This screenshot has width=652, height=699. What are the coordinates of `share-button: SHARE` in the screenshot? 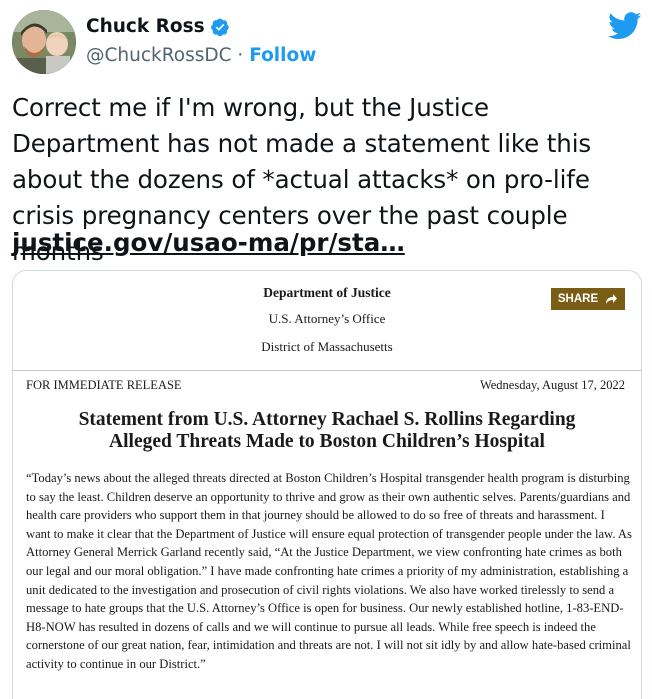 It's located at (588, 299).